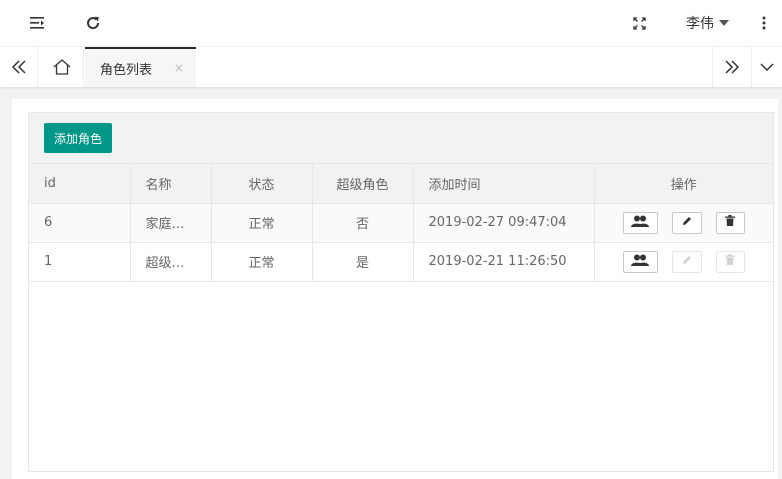 The image size is (782, 479). What do you see at coordinates (504, 262) in the screenshot?
I see `cell-created-at: 2019-02-21 11:26:50` at bounding box center [504, 262].